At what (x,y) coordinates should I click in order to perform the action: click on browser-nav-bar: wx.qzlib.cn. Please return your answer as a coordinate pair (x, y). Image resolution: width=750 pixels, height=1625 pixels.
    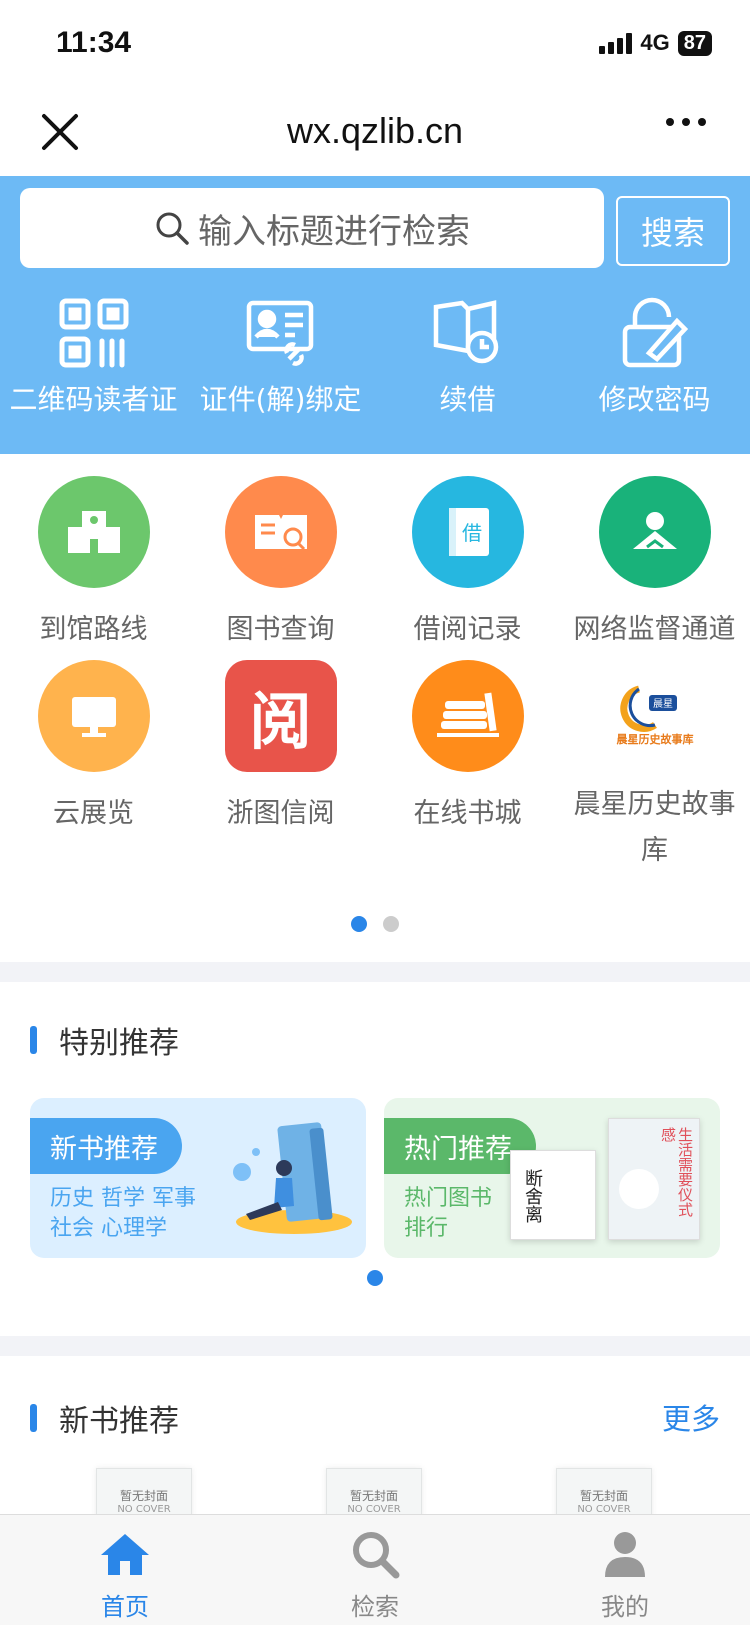
    Looking at the image, I should click on (375, 132).